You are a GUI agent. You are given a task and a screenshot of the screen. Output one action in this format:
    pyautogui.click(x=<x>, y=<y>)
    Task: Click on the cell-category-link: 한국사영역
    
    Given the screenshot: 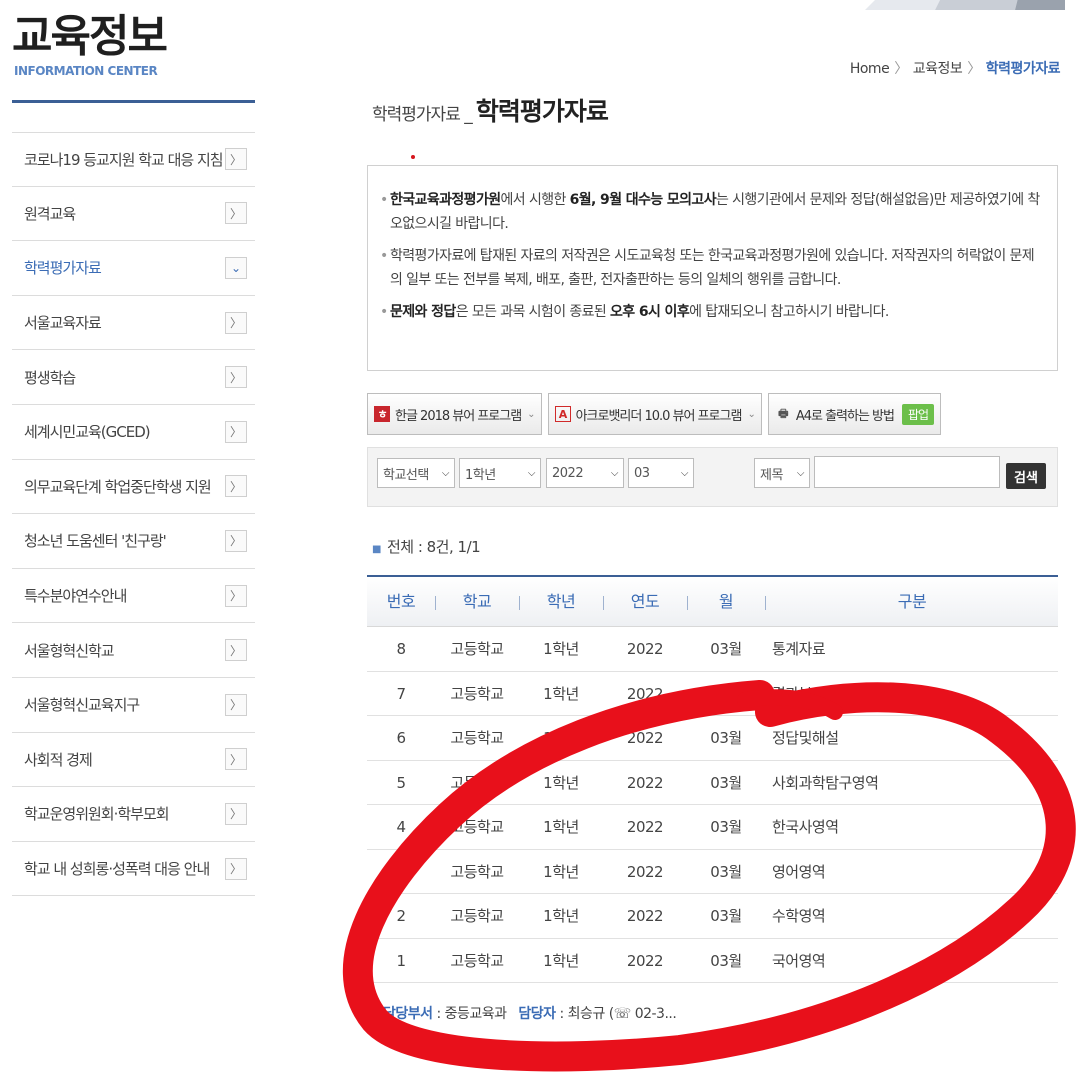 What is the action you would take?
    pyautogui.click(x=912, y=827)
    